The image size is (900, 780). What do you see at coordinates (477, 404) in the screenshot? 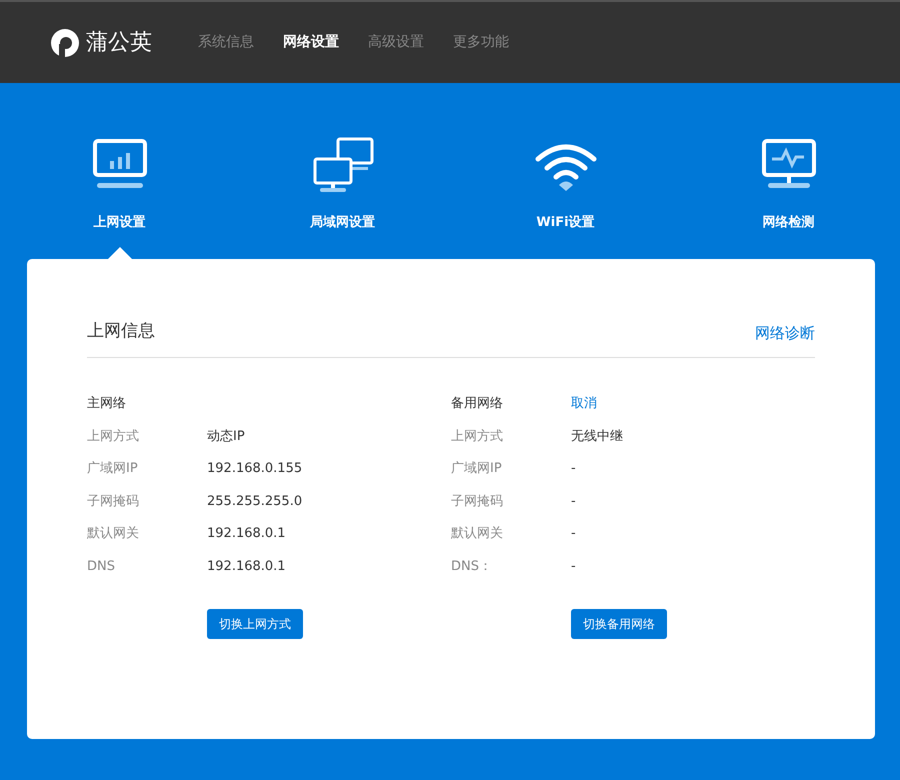
I see `network-heading: 备用网络` at bounding box center [477, 404].